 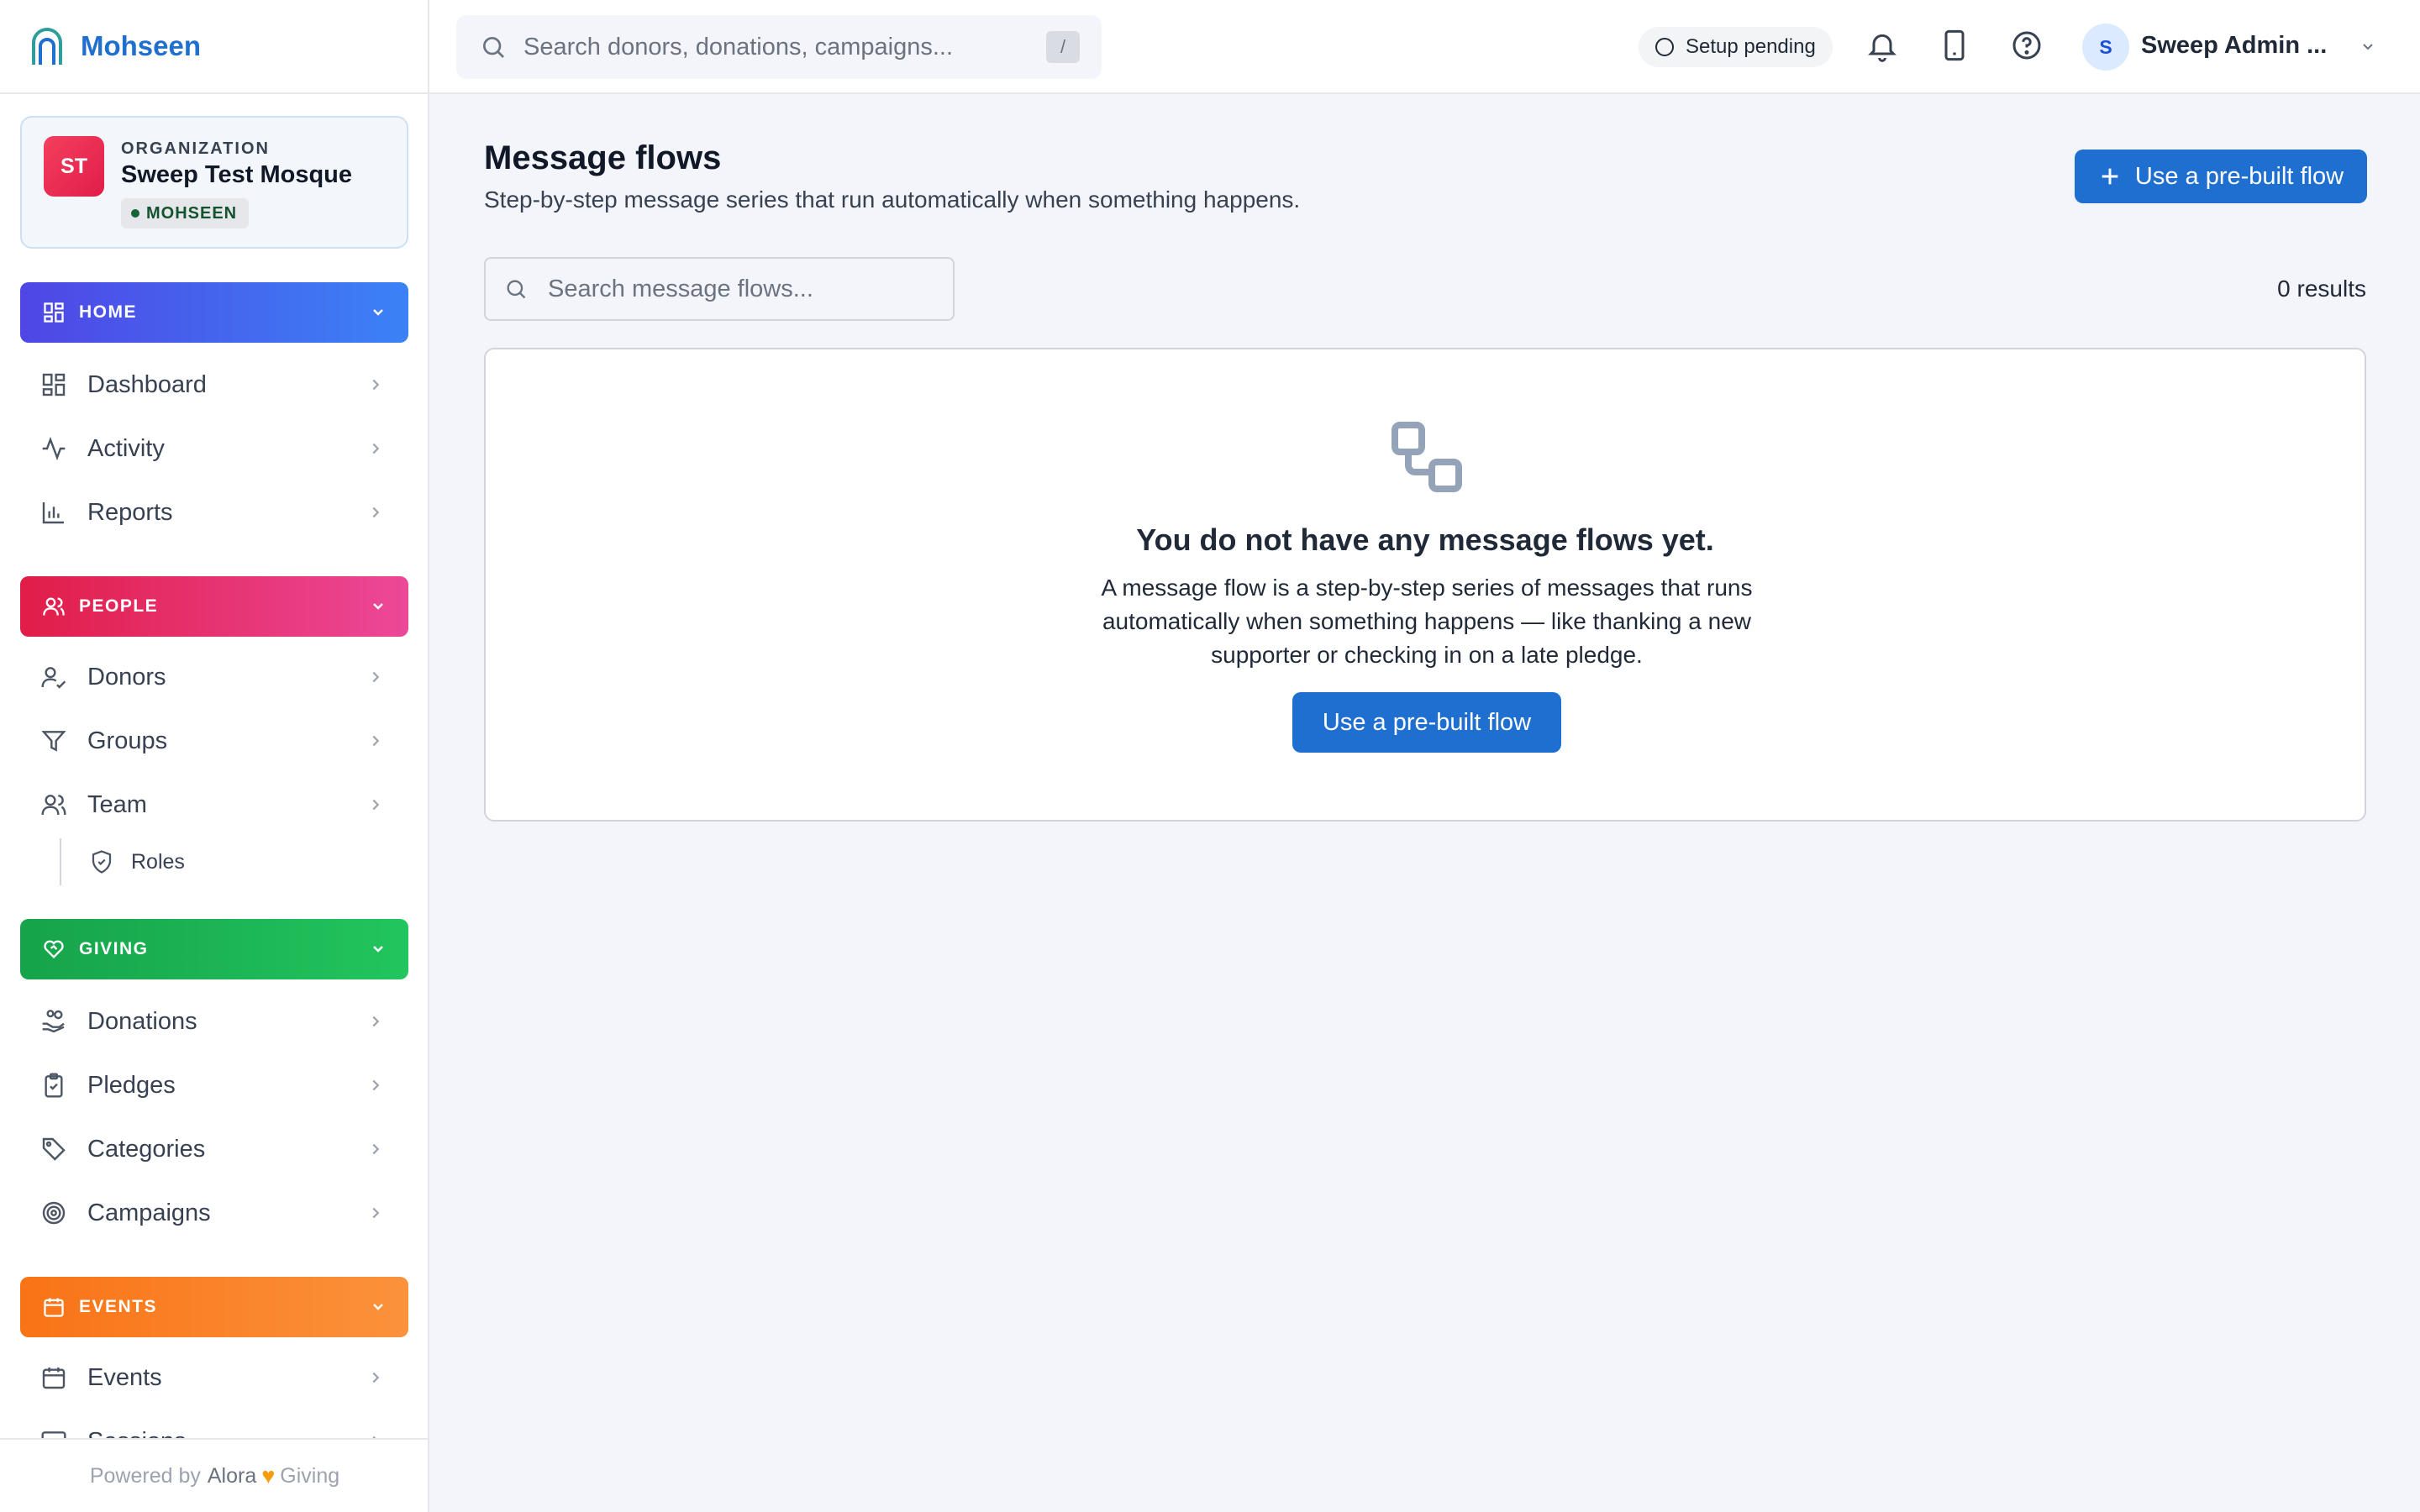 What do you see at coordinates (214, 606) in the screenshot?
I see `section-people: PEOPLE` at bounding box center [214, 606].